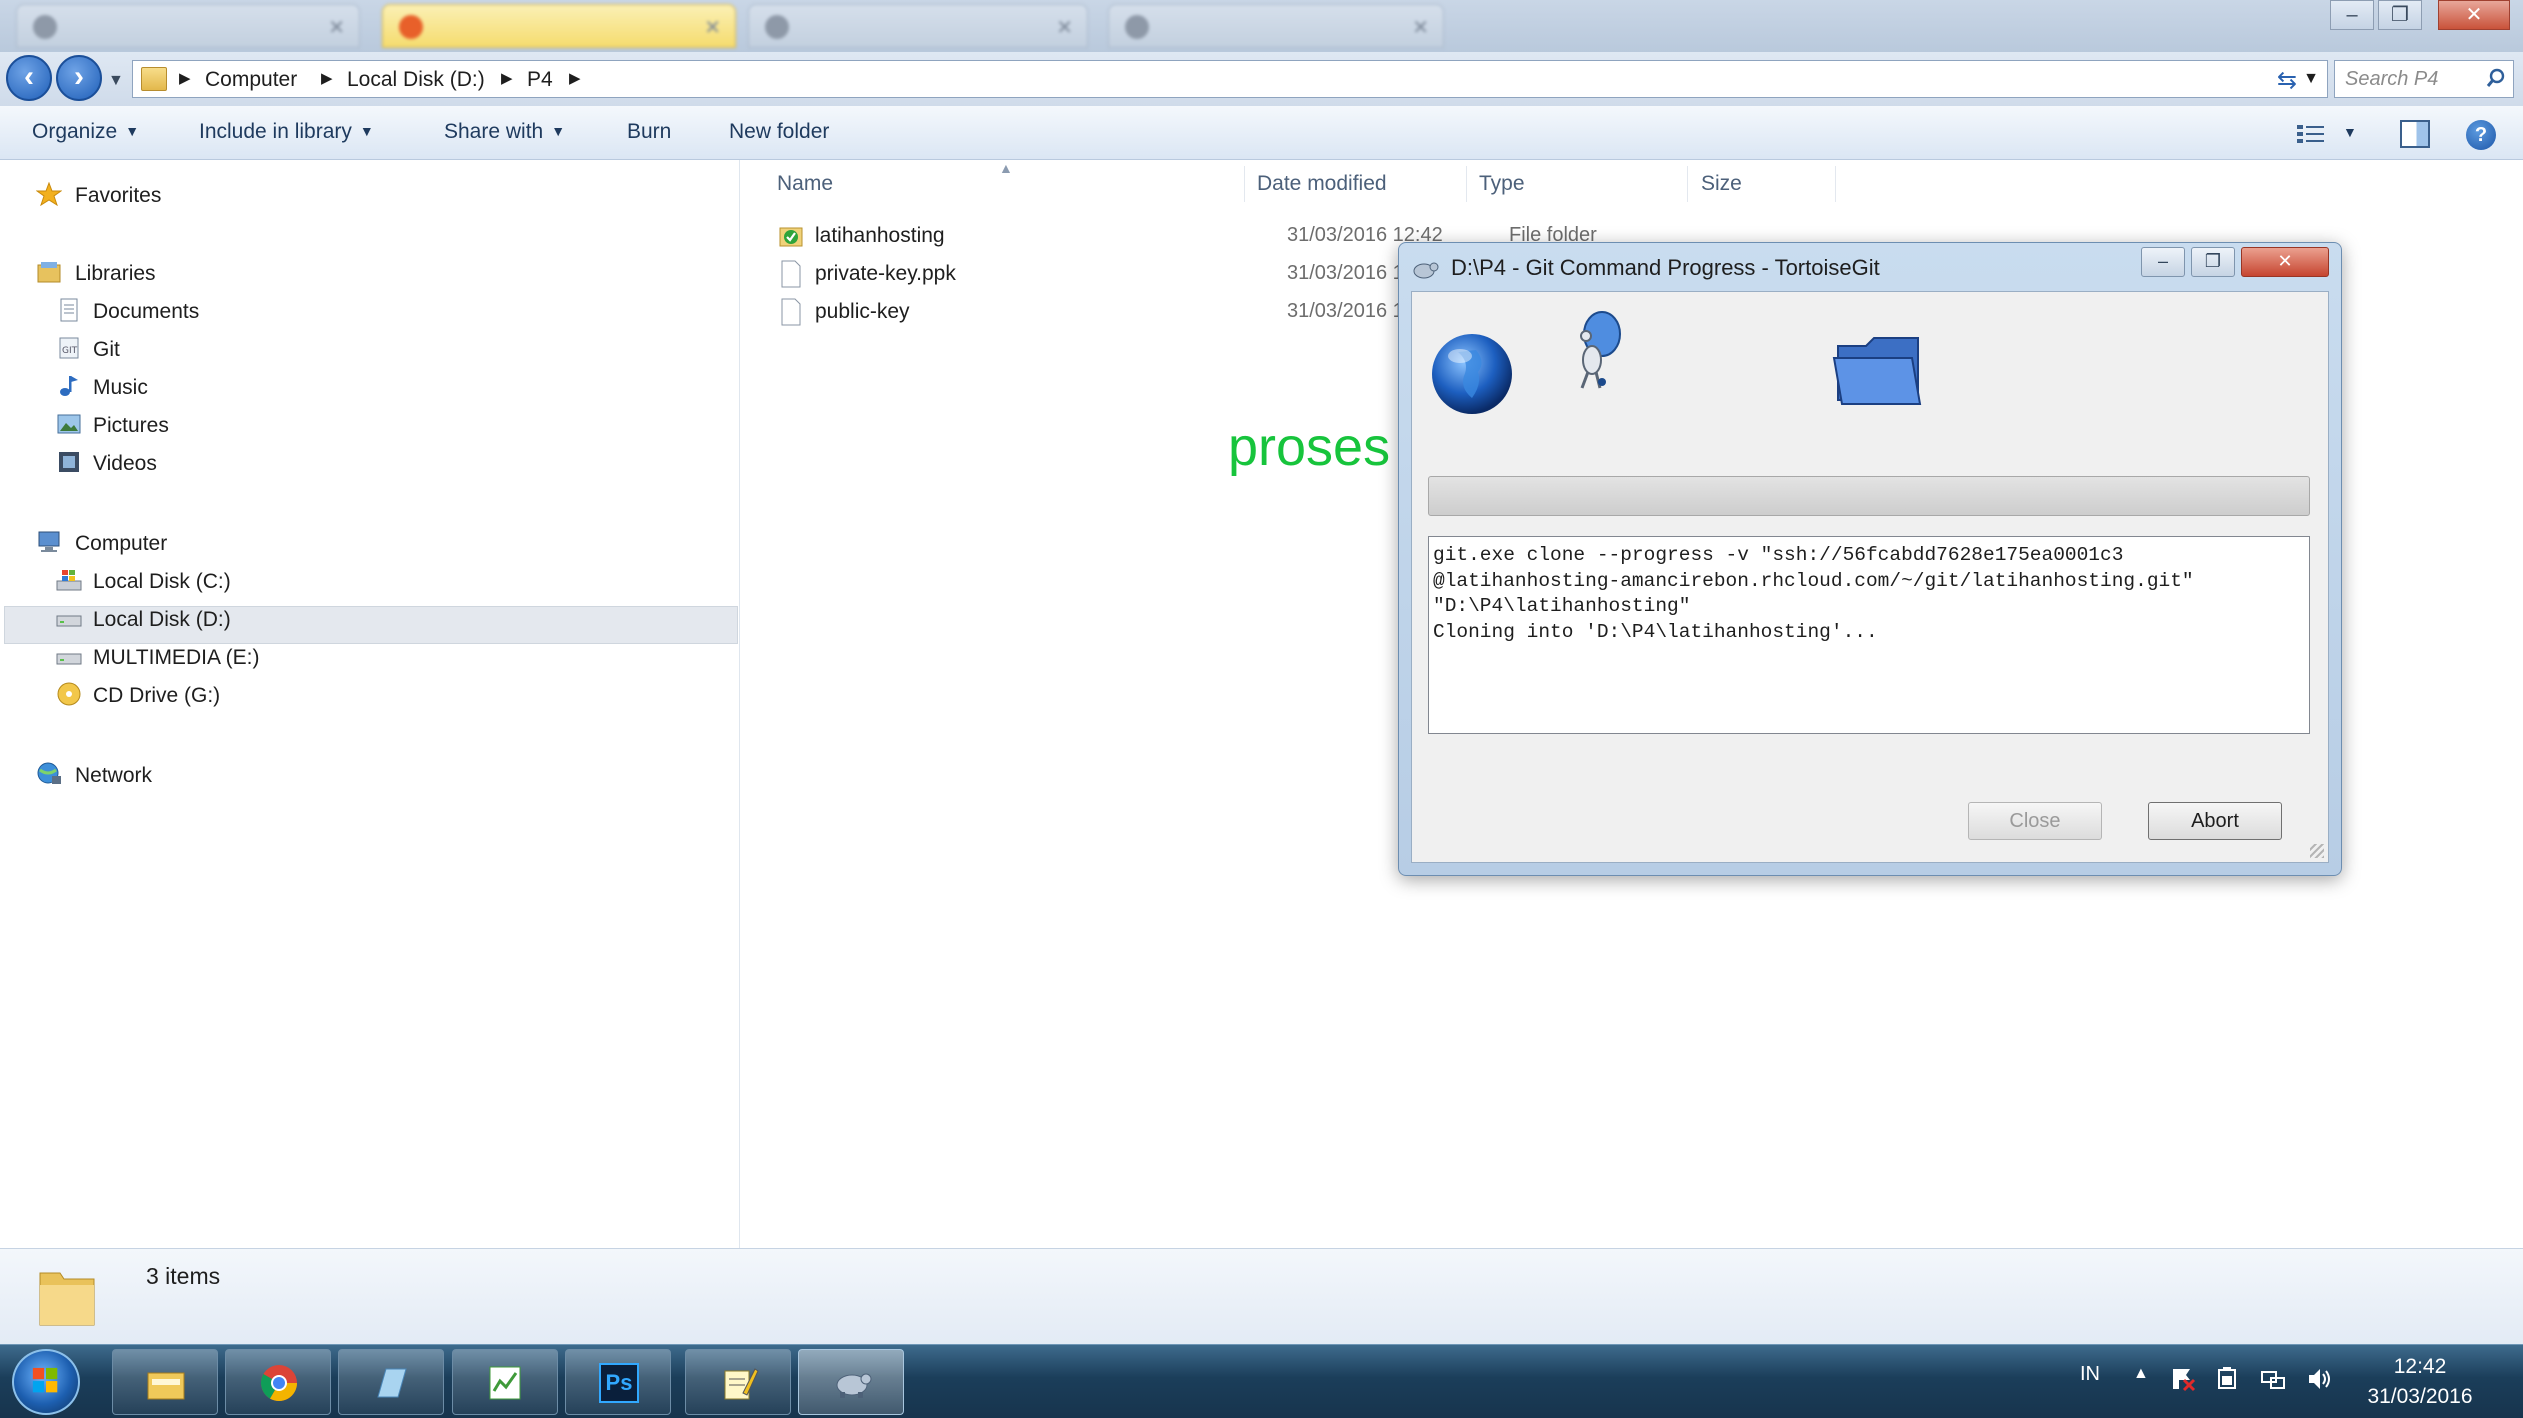  What do you see at coordinates (2141, 1374) in the screenshot?
I see `show-hidden-icons: ▲` at bounding box center [2141, 1374].